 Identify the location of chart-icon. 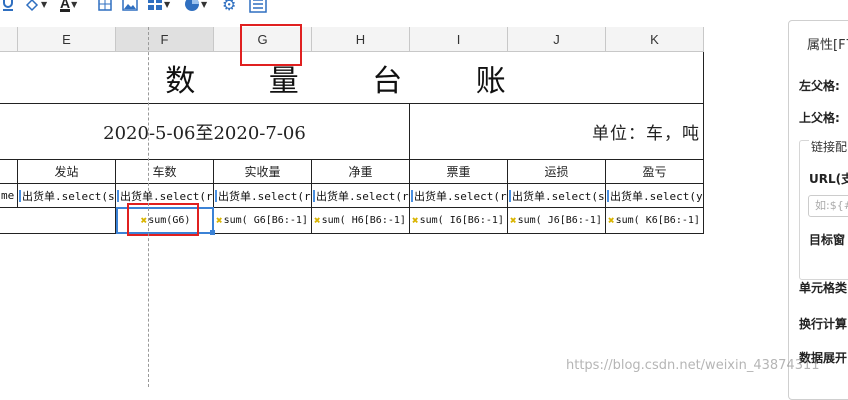
(192, 5).